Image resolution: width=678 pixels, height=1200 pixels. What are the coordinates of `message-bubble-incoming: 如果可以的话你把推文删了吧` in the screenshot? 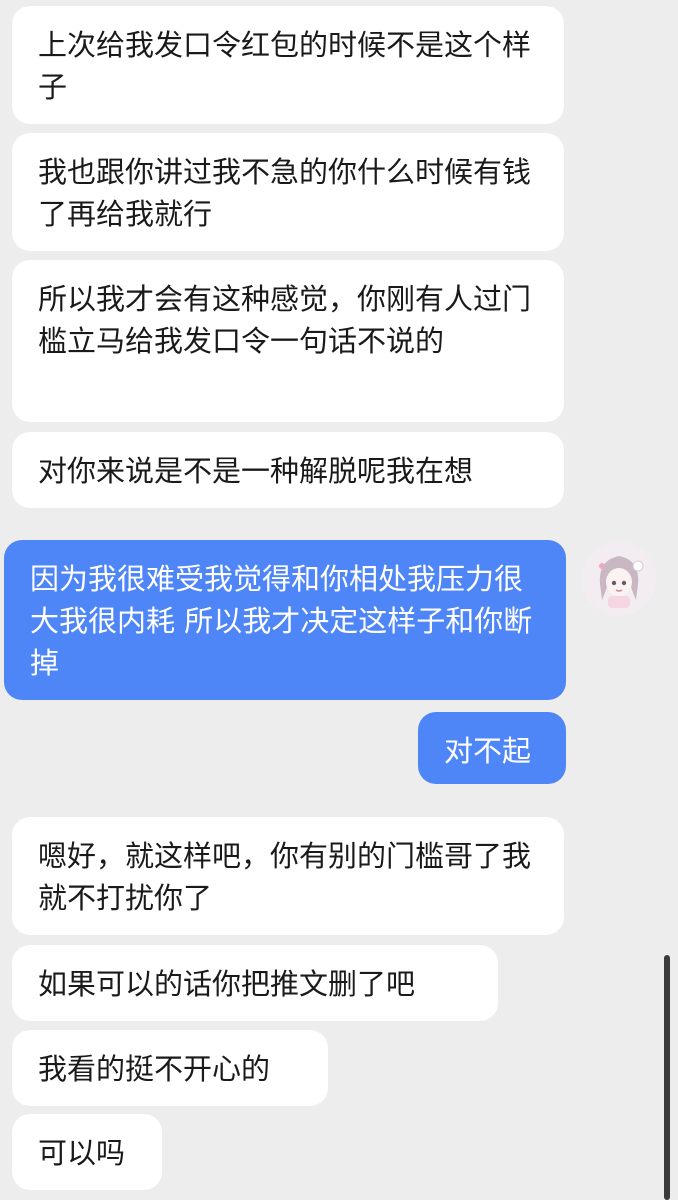 It's located at (255, 983).